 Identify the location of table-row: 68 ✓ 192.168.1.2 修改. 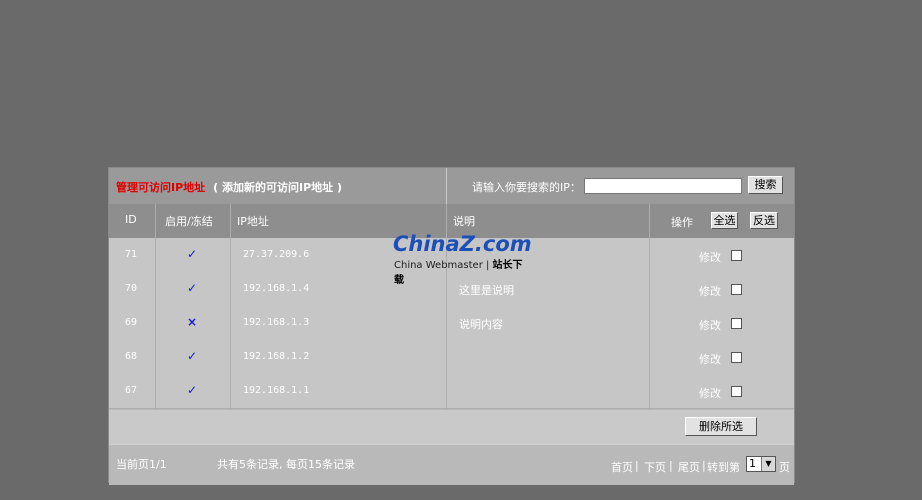
(451, 357).